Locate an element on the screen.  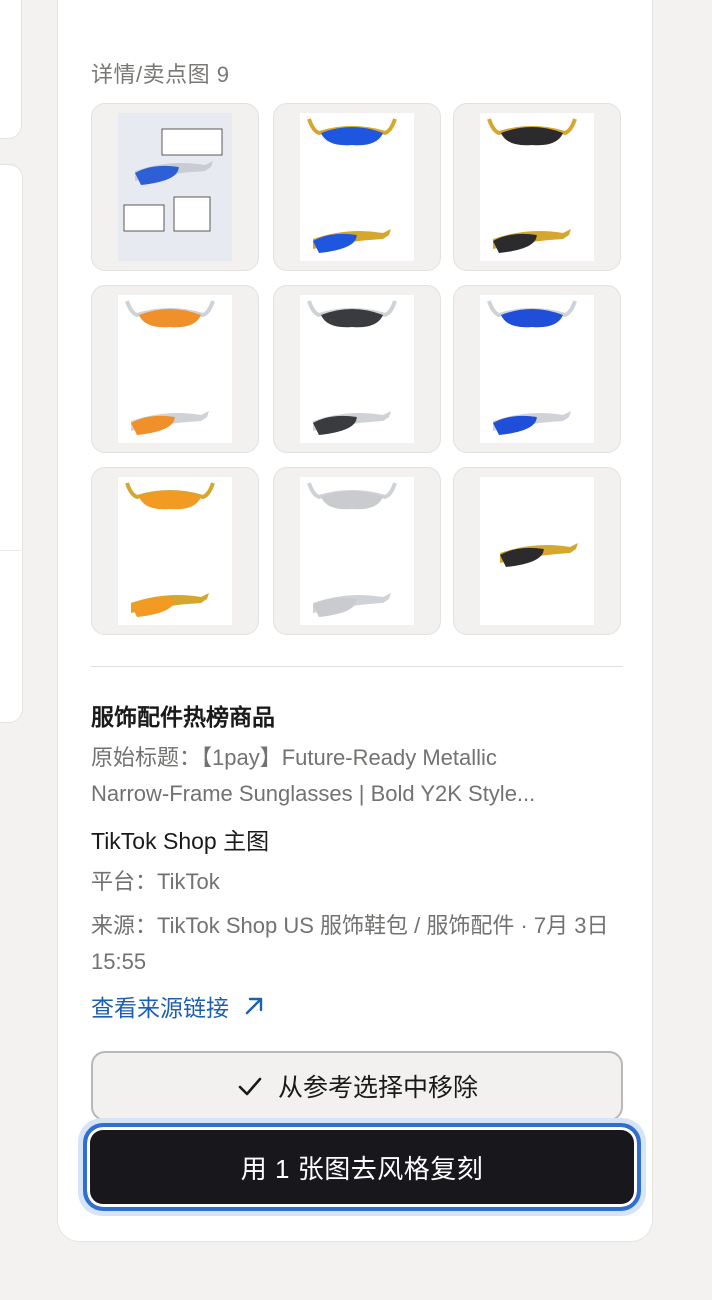
silver-black-lens-image is located at coordinates (357, 369).